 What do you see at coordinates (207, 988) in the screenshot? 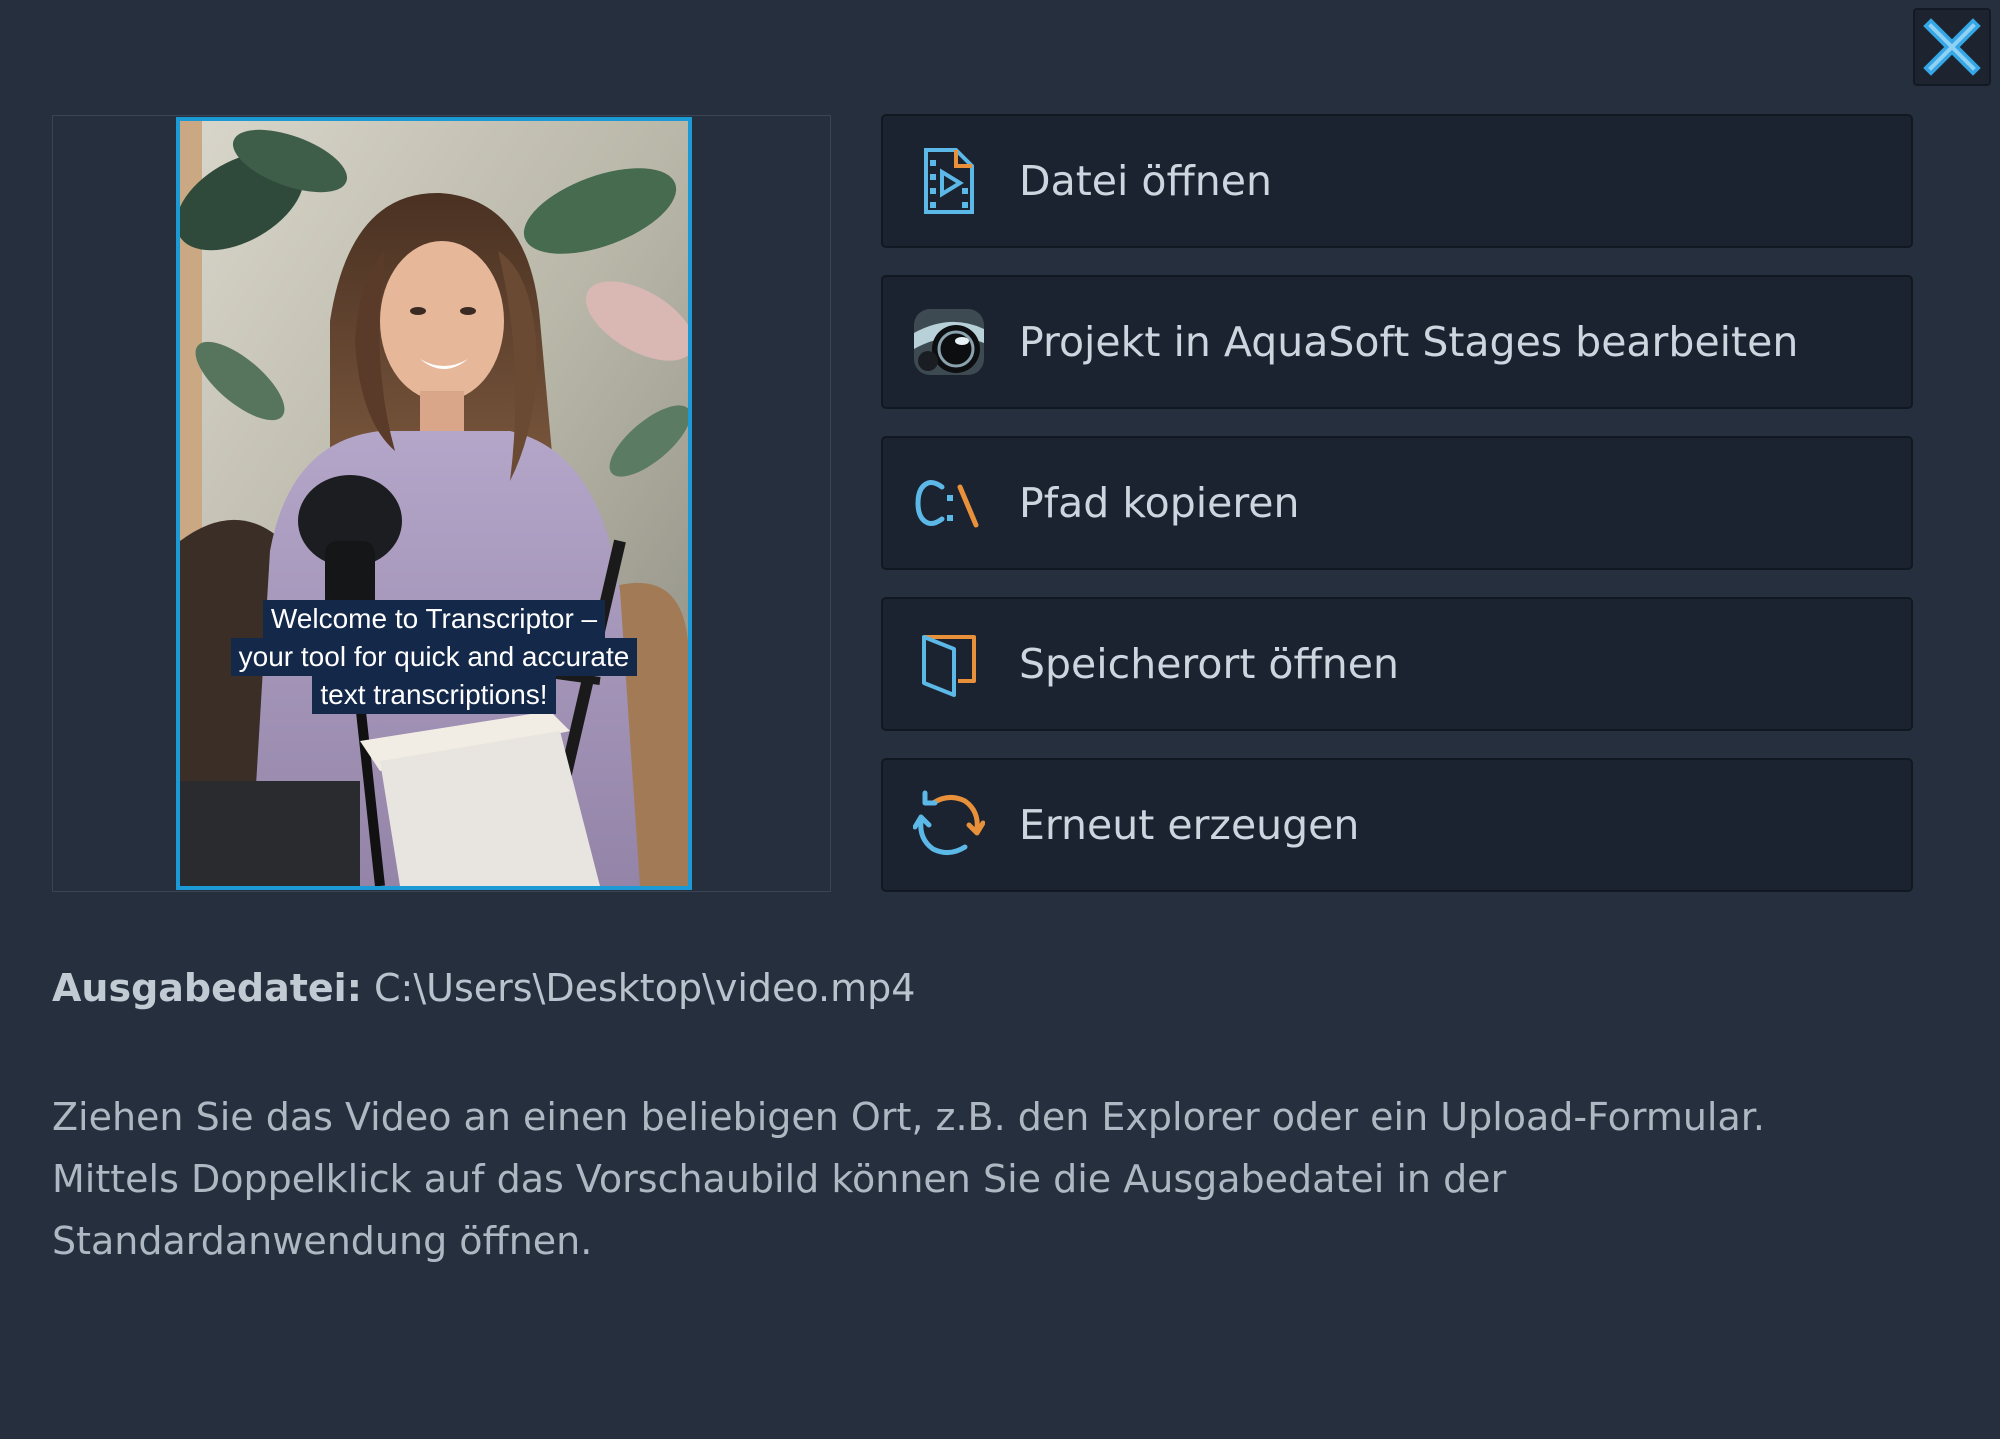
I see `output-file-label: Ausgabedatei:` at bounding box center [207, 988].